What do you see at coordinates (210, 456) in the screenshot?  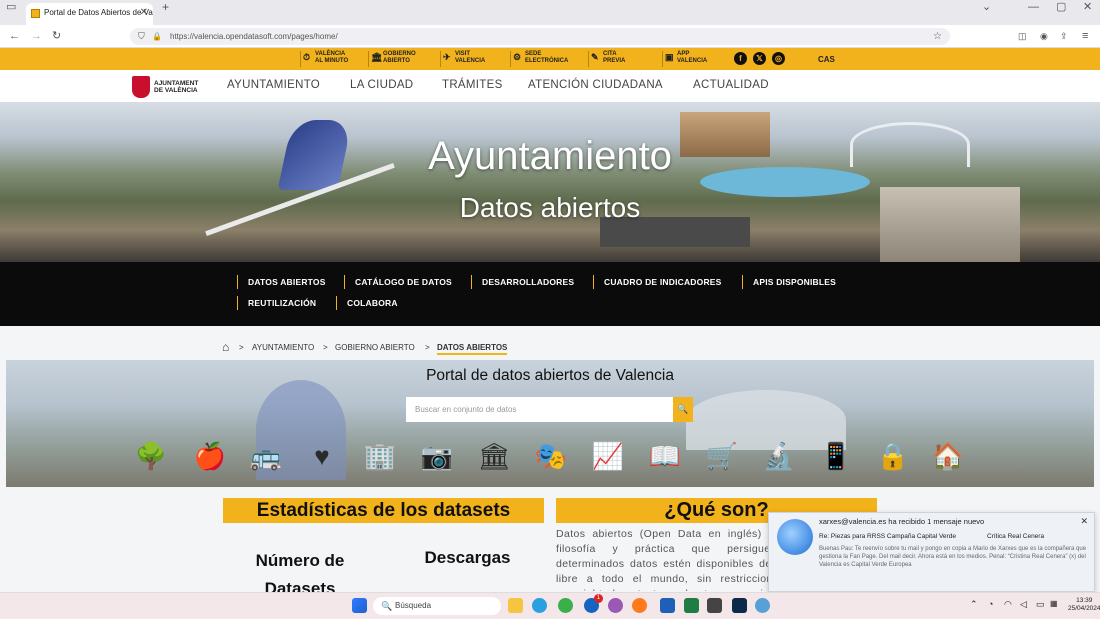 I see `category-alimentacion-icon: 🍎` at bounding box center [210, 456].